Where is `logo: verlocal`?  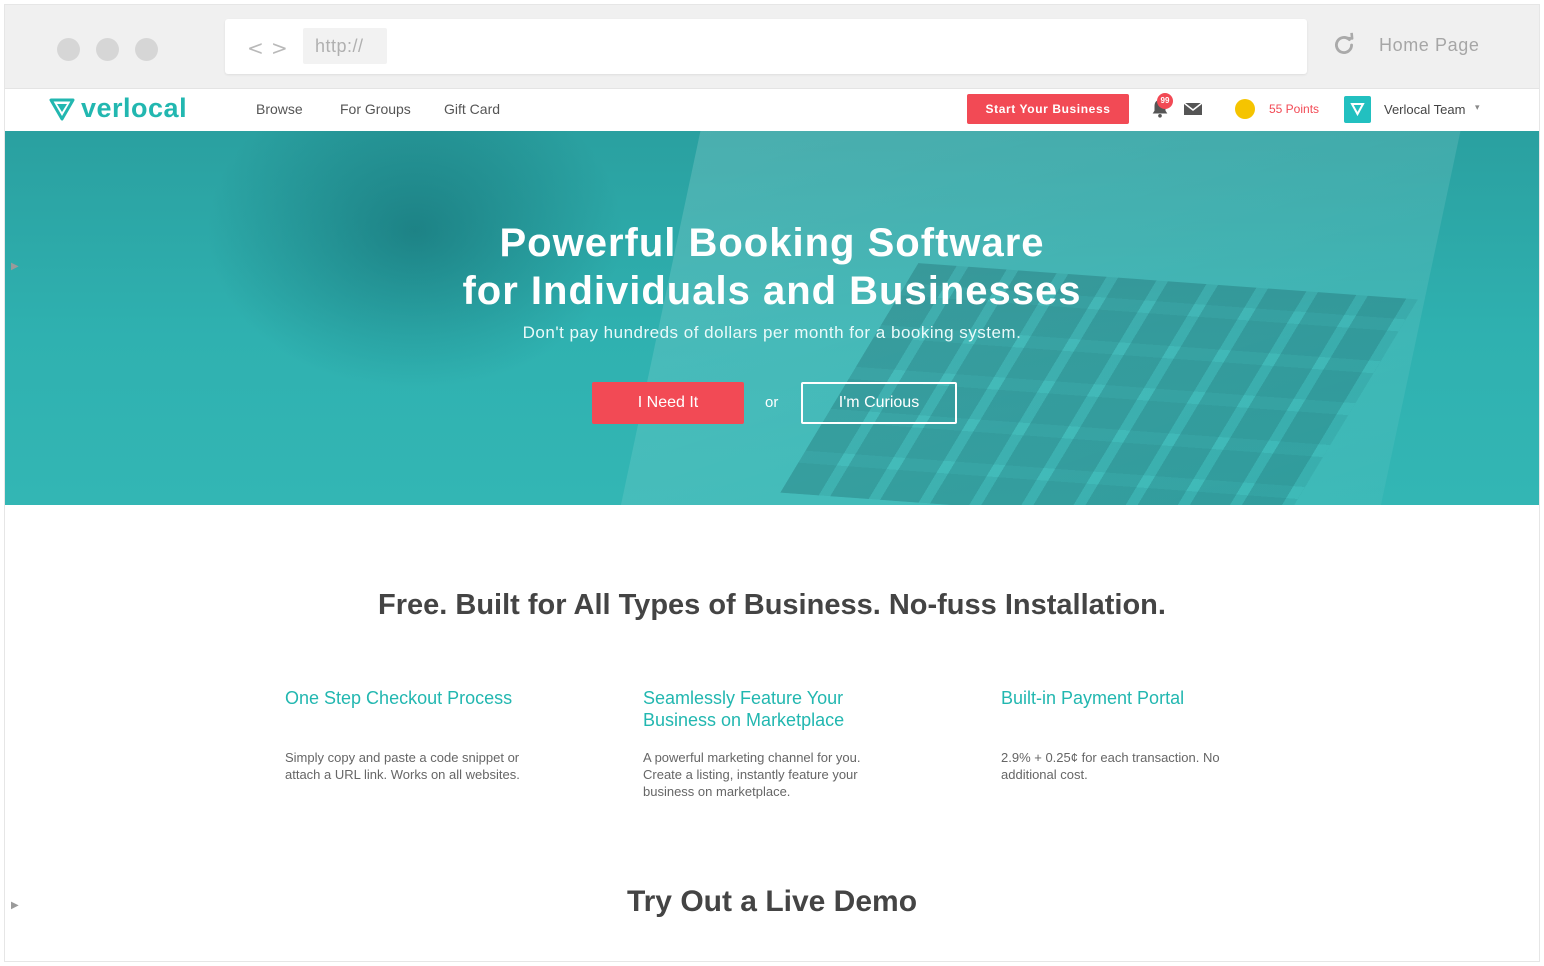 logo: verlocal is located at coordinates (118, 108).